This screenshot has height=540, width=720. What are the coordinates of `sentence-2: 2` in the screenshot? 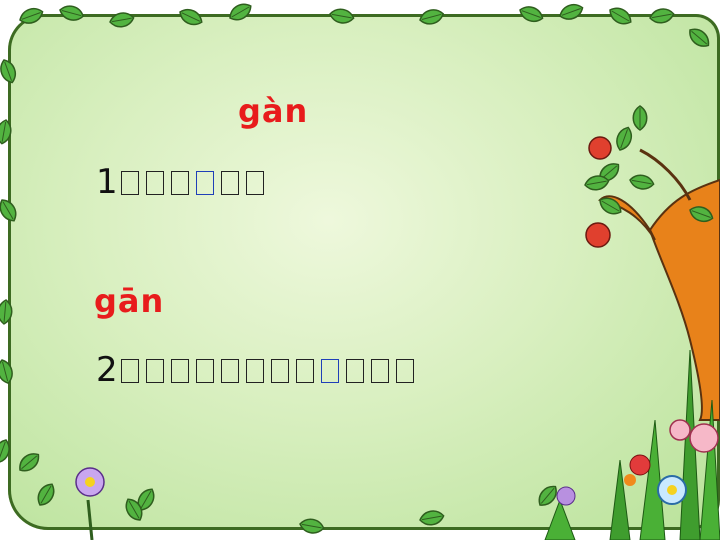 It's located at (257, 370).